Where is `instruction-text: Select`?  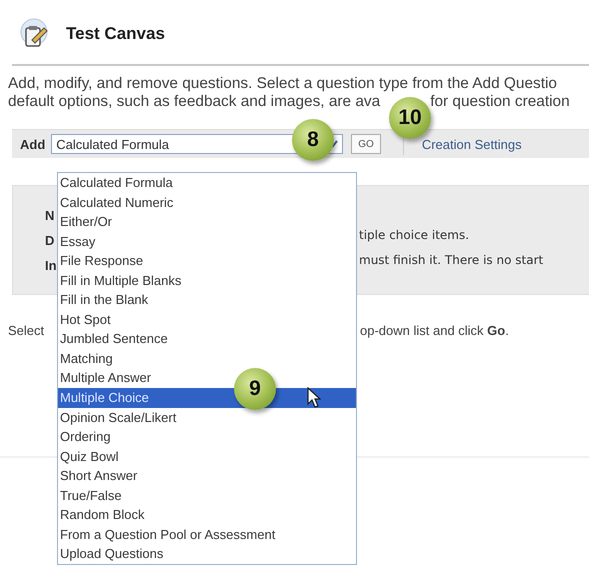 instruction-text: Select is located at coordinates (27, 330).